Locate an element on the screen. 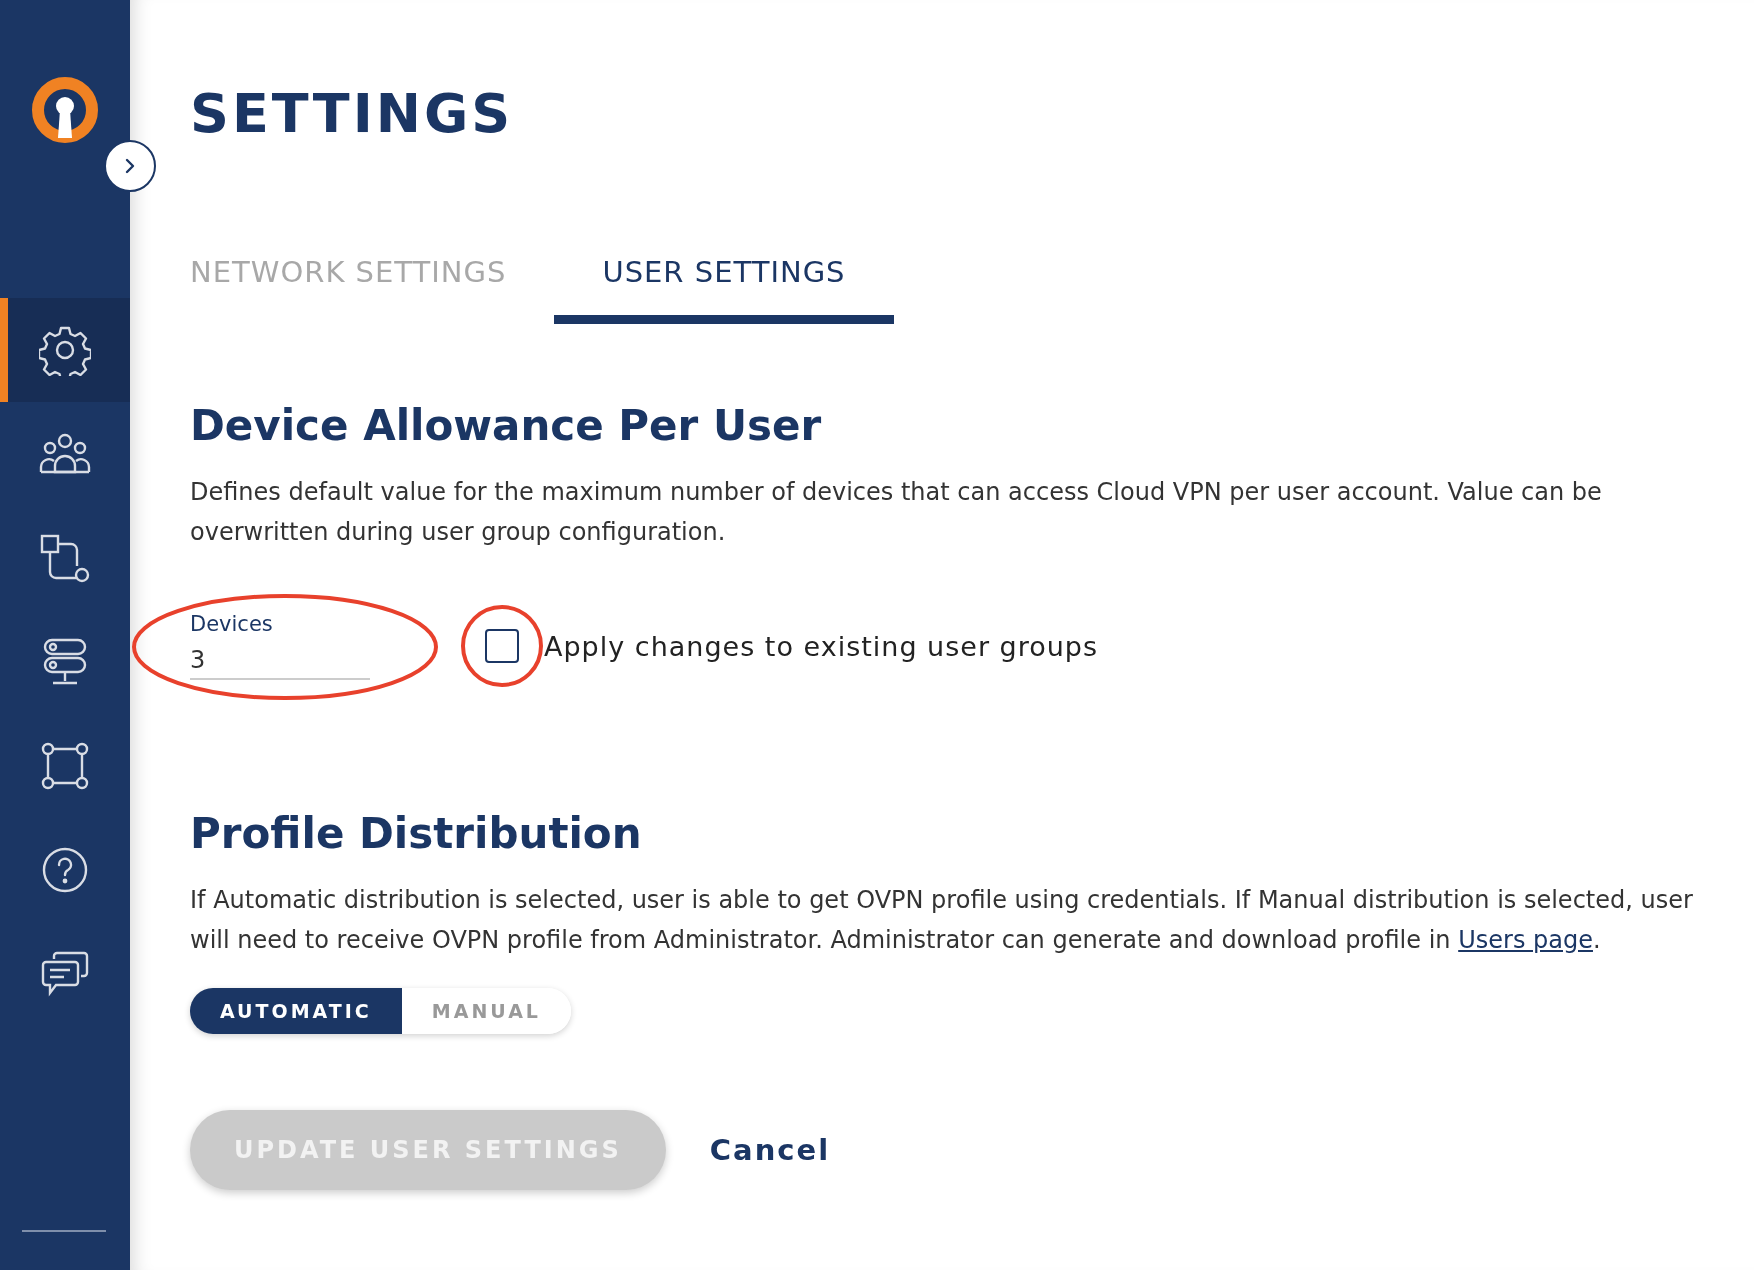 The width and height of the screenshot is (1754, 1270). section-description: If Automatic distribution is selected, user is able to get OVPN profile using credentials. If Manual distribution is selected, user will need to receive OVPN profile from Administrator. Administrator can generate and download profile in Users page. is located at coordinates (942, 920).